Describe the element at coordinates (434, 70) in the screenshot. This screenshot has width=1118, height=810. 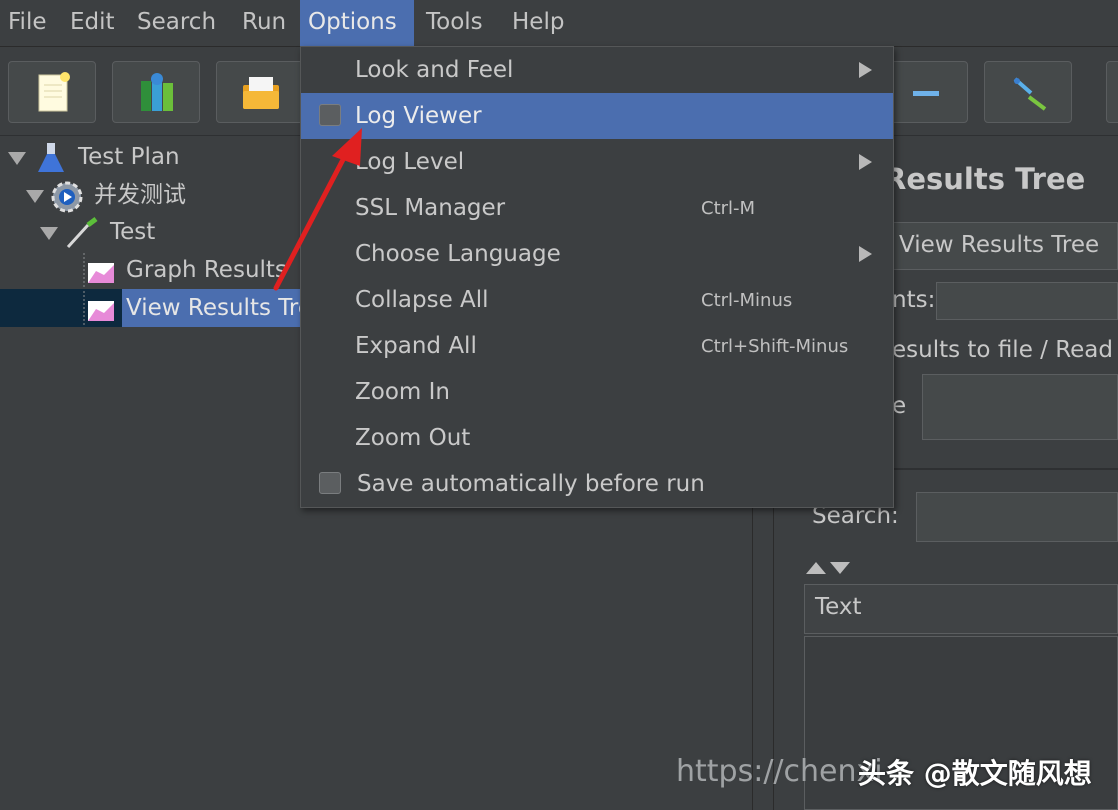
I see `menu-item-label: Look and Feel` at that location.